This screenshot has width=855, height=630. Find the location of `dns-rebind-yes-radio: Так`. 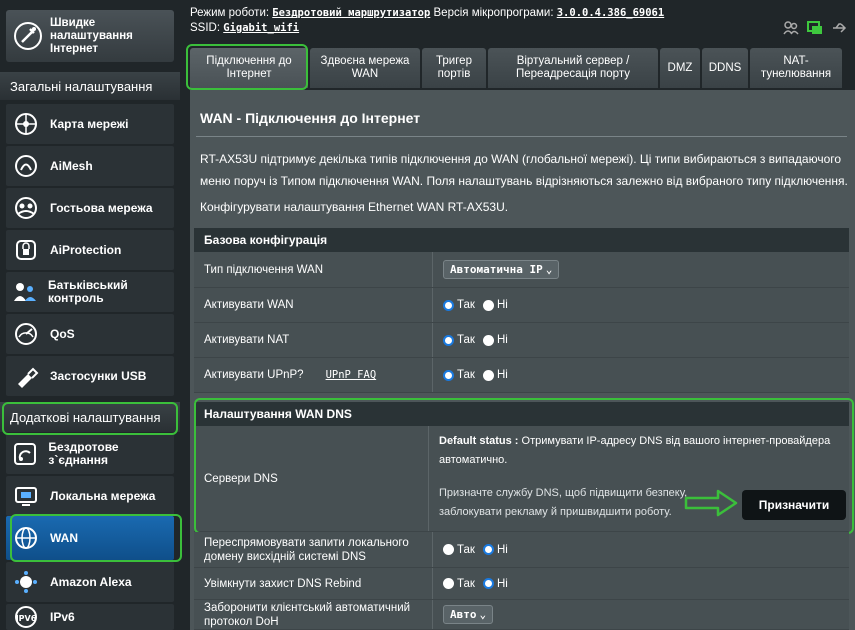

dns-rebind-yes-radio: Так is located at coordinates (459, 584).